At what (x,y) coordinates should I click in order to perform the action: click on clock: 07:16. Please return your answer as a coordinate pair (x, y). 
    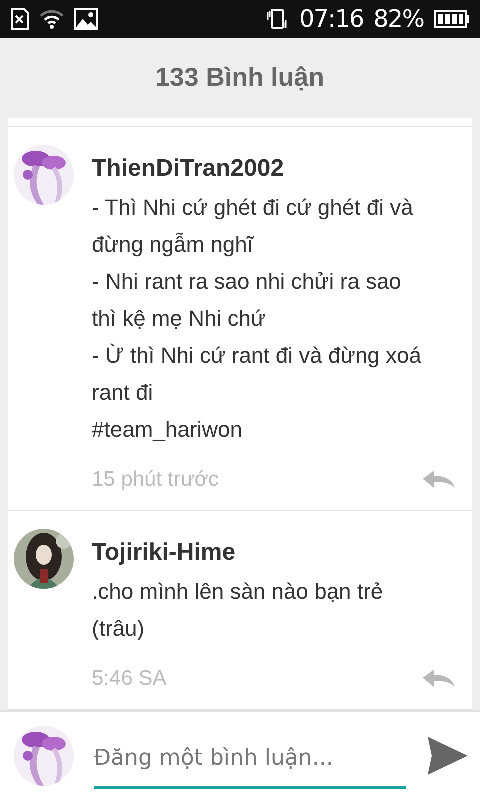
    Looking at the image, I should click on (331, 19).